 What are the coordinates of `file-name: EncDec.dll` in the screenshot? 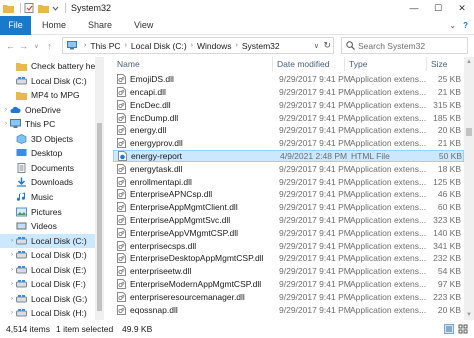 It's located at (150, 104).